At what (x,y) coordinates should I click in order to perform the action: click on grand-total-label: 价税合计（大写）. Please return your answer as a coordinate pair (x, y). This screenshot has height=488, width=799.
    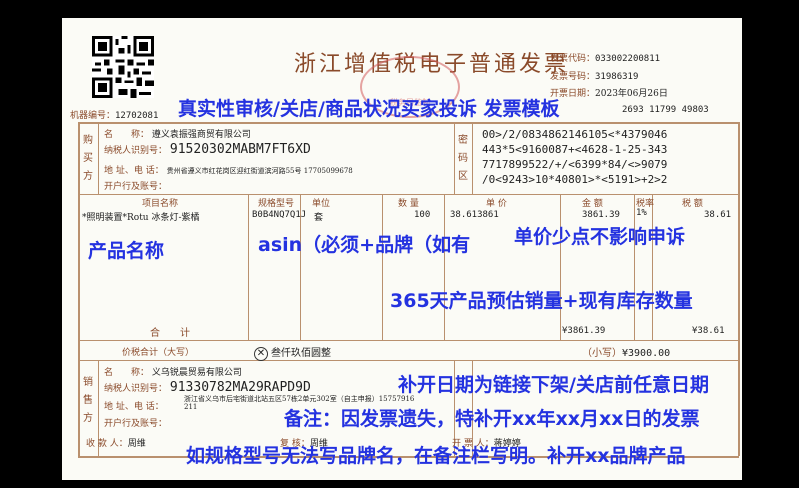
    Looking at the image, I should click on (158, 353).